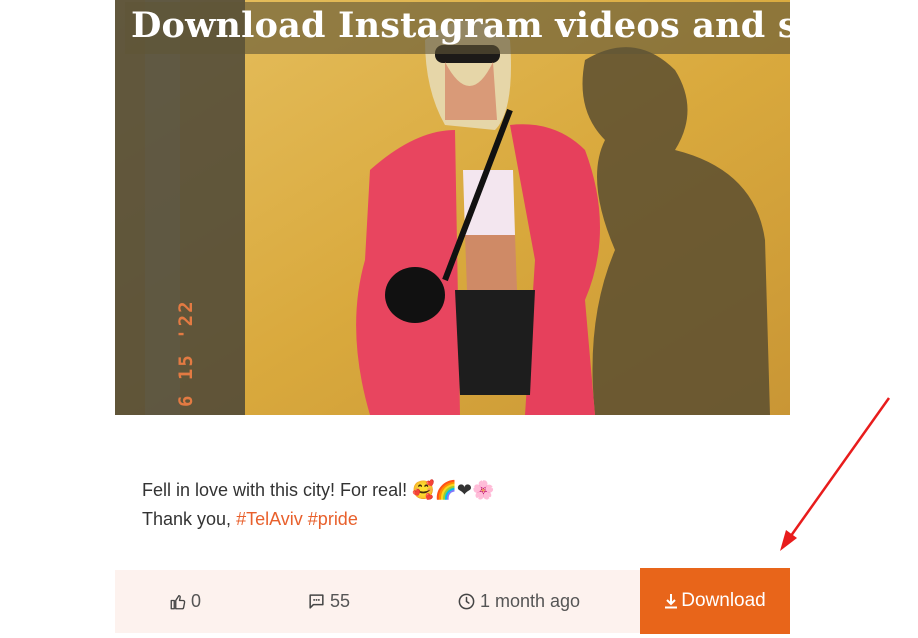 This screenshot has width=918, height=638. Describe the element at coordinates (671, 601) in the screenshot. I see `download-icon` at that location.